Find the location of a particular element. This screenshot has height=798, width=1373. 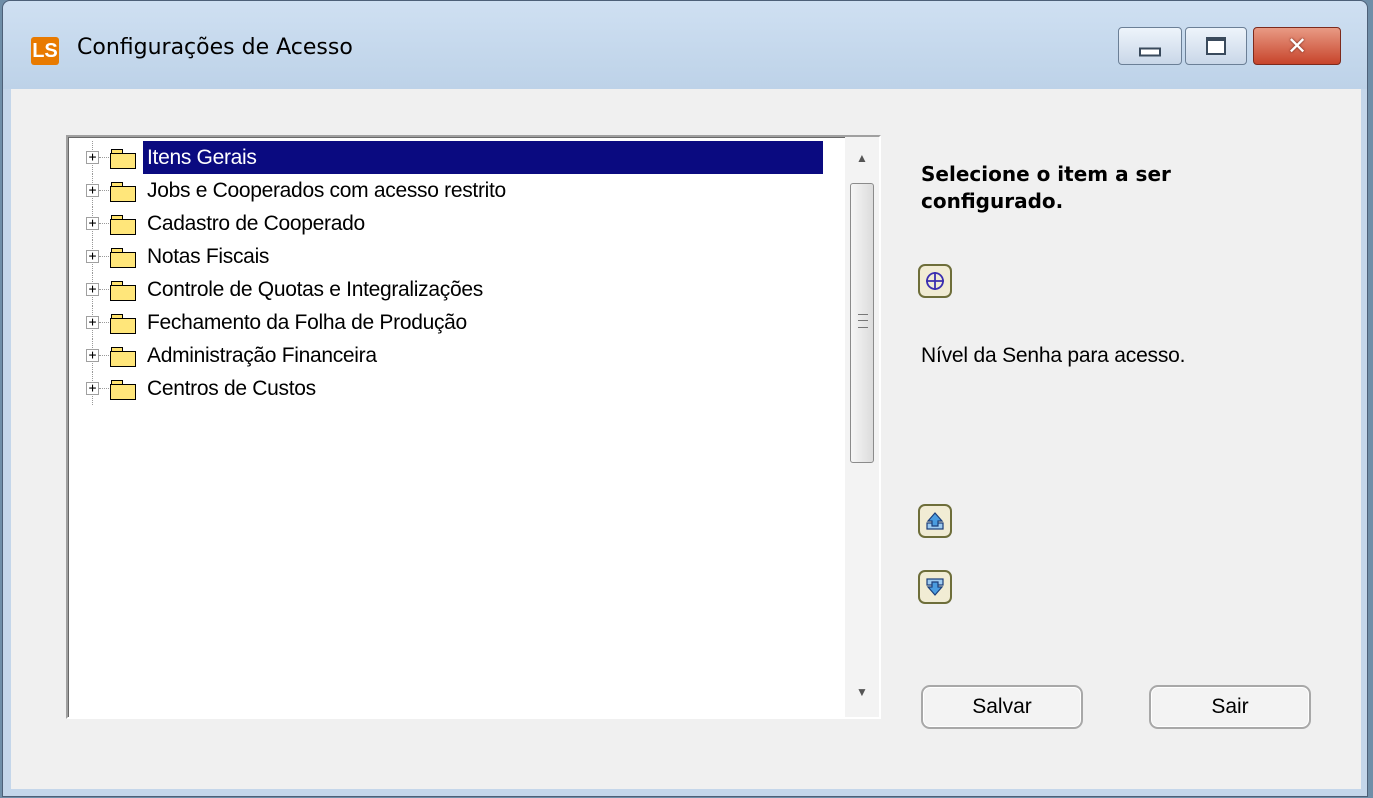

level-up-button is located at coordinates (935, 521).